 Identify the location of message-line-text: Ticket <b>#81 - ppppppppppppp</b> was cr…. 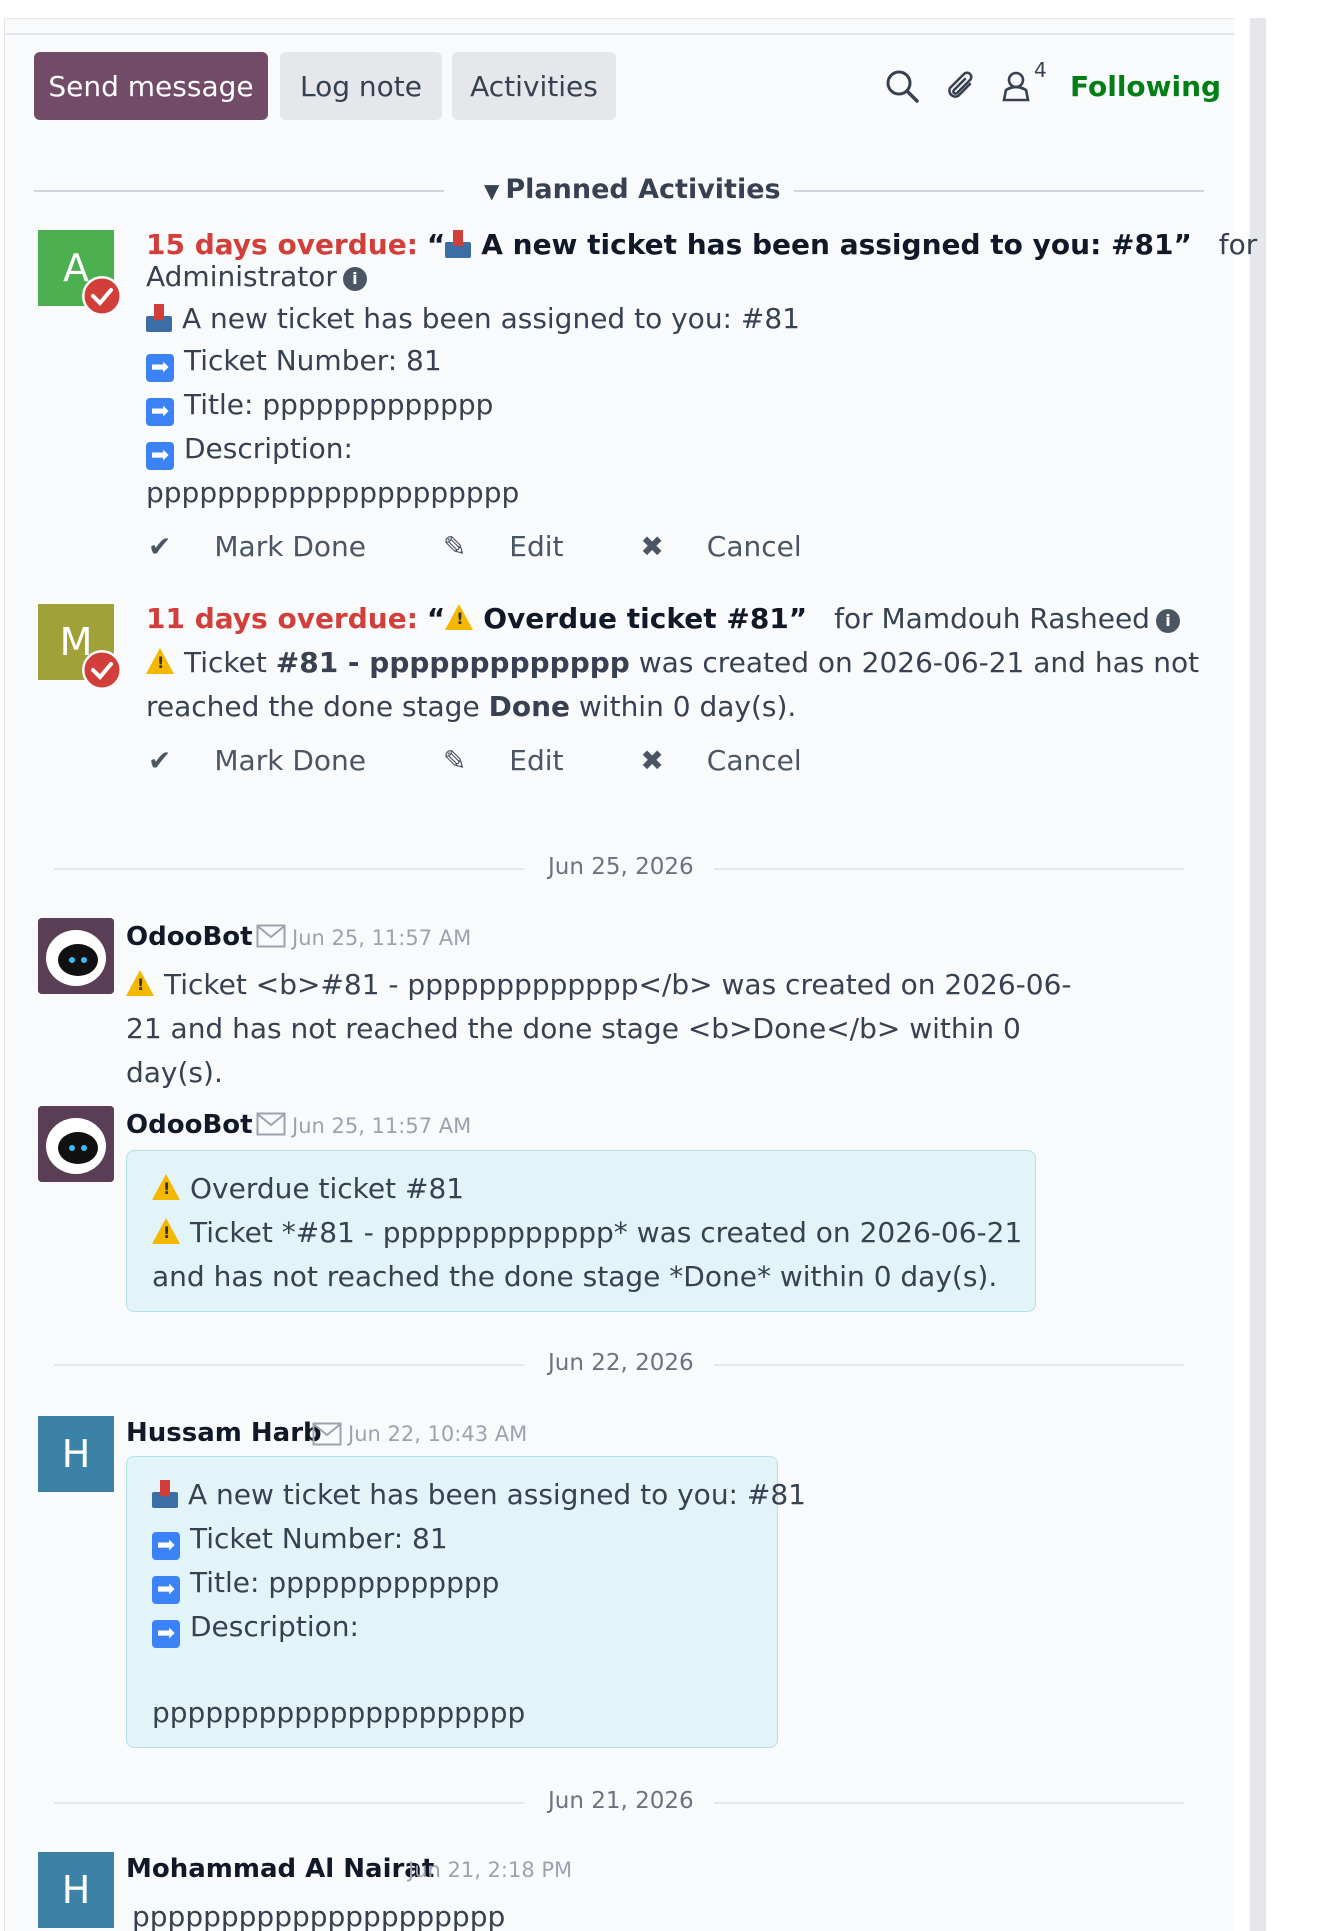
(618, 984).